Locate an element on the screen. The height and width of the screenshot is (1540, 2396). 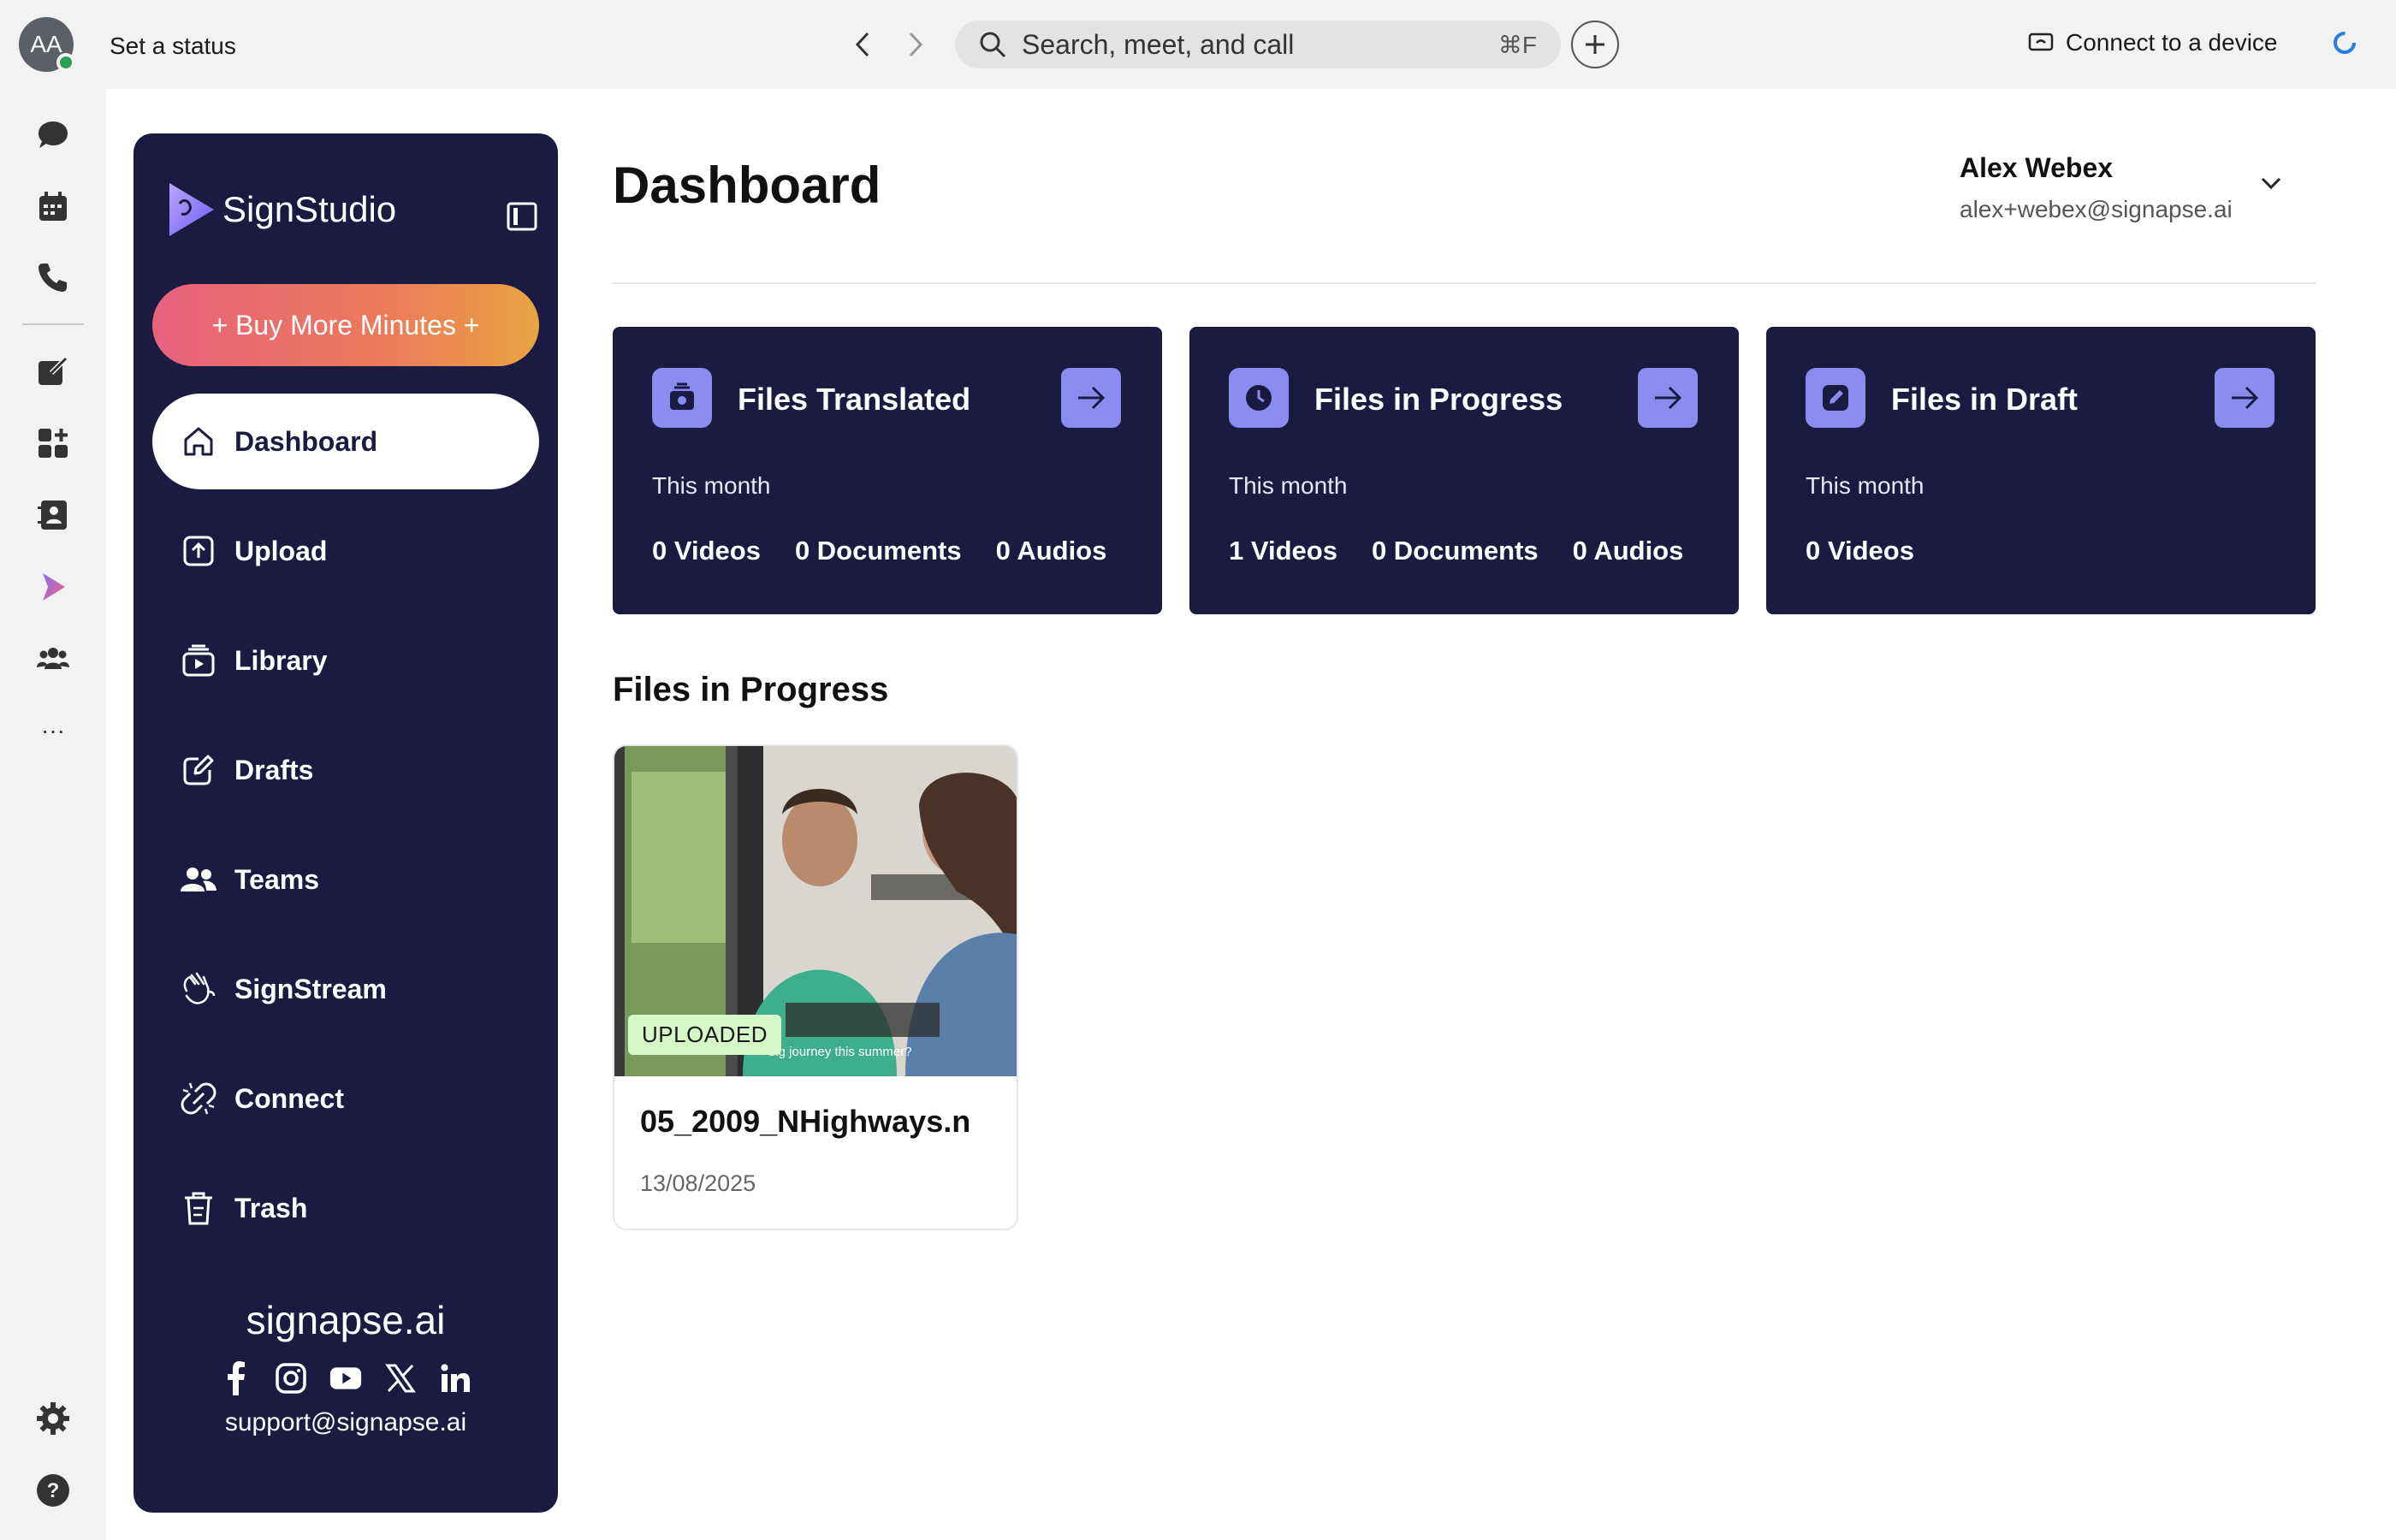
sidebar-item-label: Library is located at coordinates (281, 660).